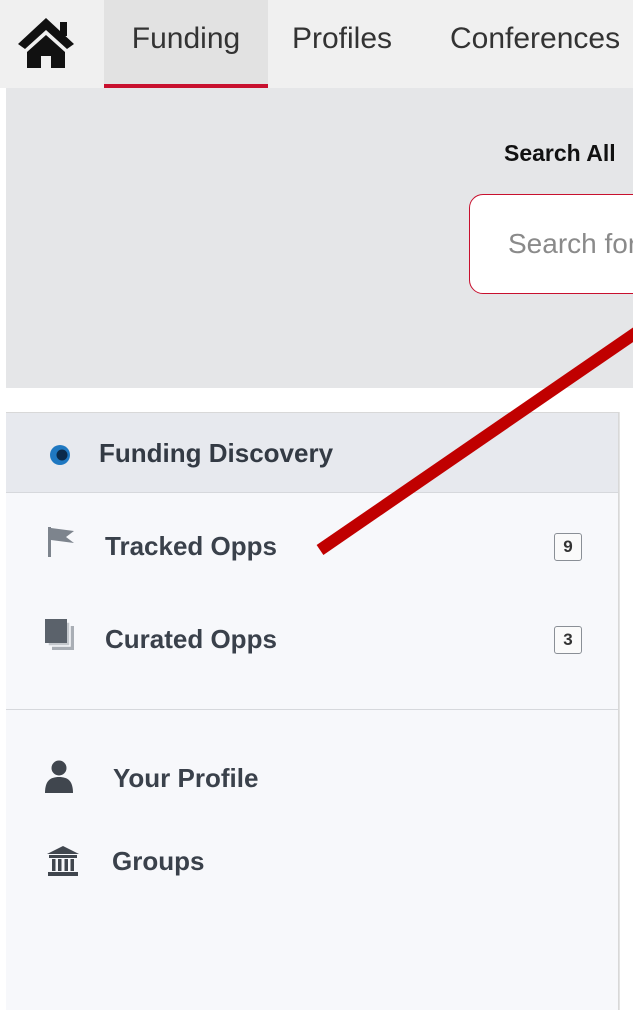  I want to click on user-icon, so click(59, 776).